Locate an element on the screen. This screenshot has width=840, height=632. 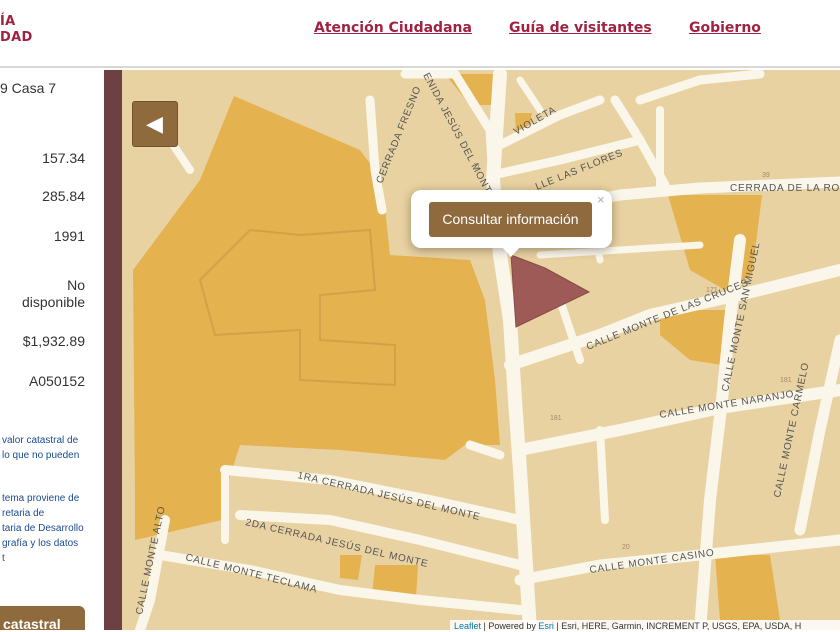
note-1-line: lo que no pueden is located at coordinates (41, 455).